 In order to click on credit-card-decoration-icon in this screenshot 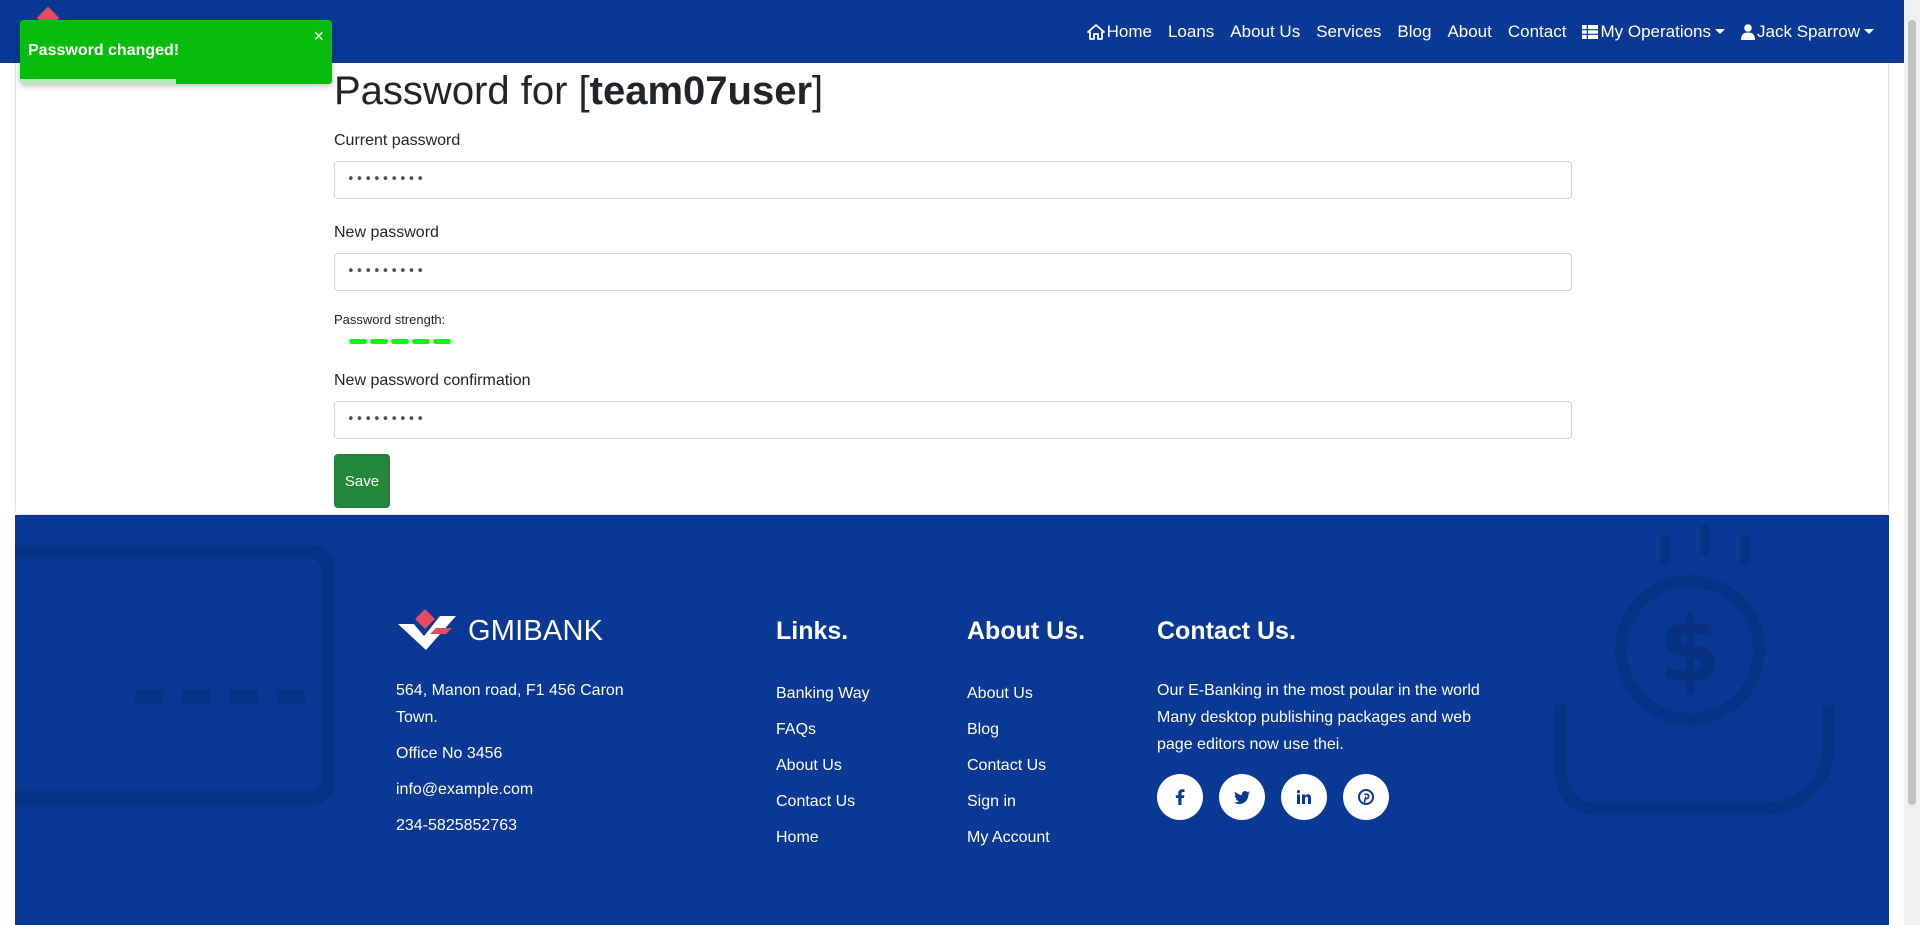, I will do `click(175, 675)`.